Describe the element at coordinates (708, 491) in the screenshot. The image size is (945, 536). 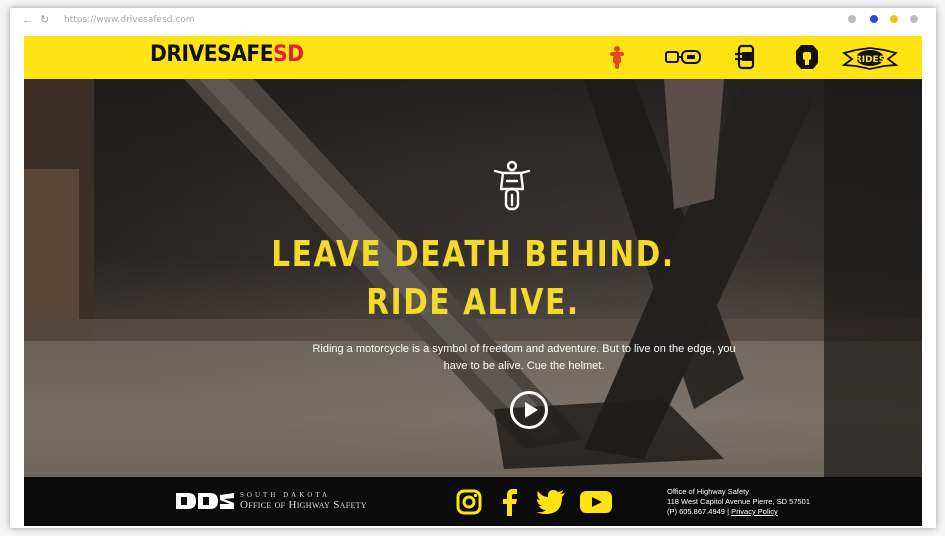
I see `address-org: Office of Highway Safety` at that location.